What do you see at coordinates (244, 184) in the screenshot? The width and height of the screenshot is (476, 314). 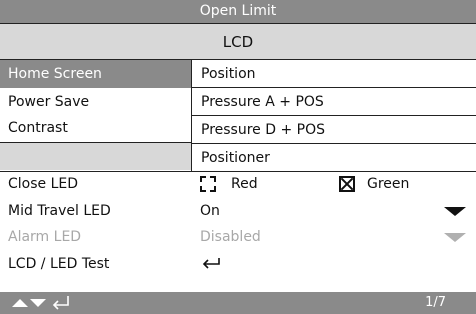 I see `red-checkbox-label: Red` at bounding box center [244, 184].